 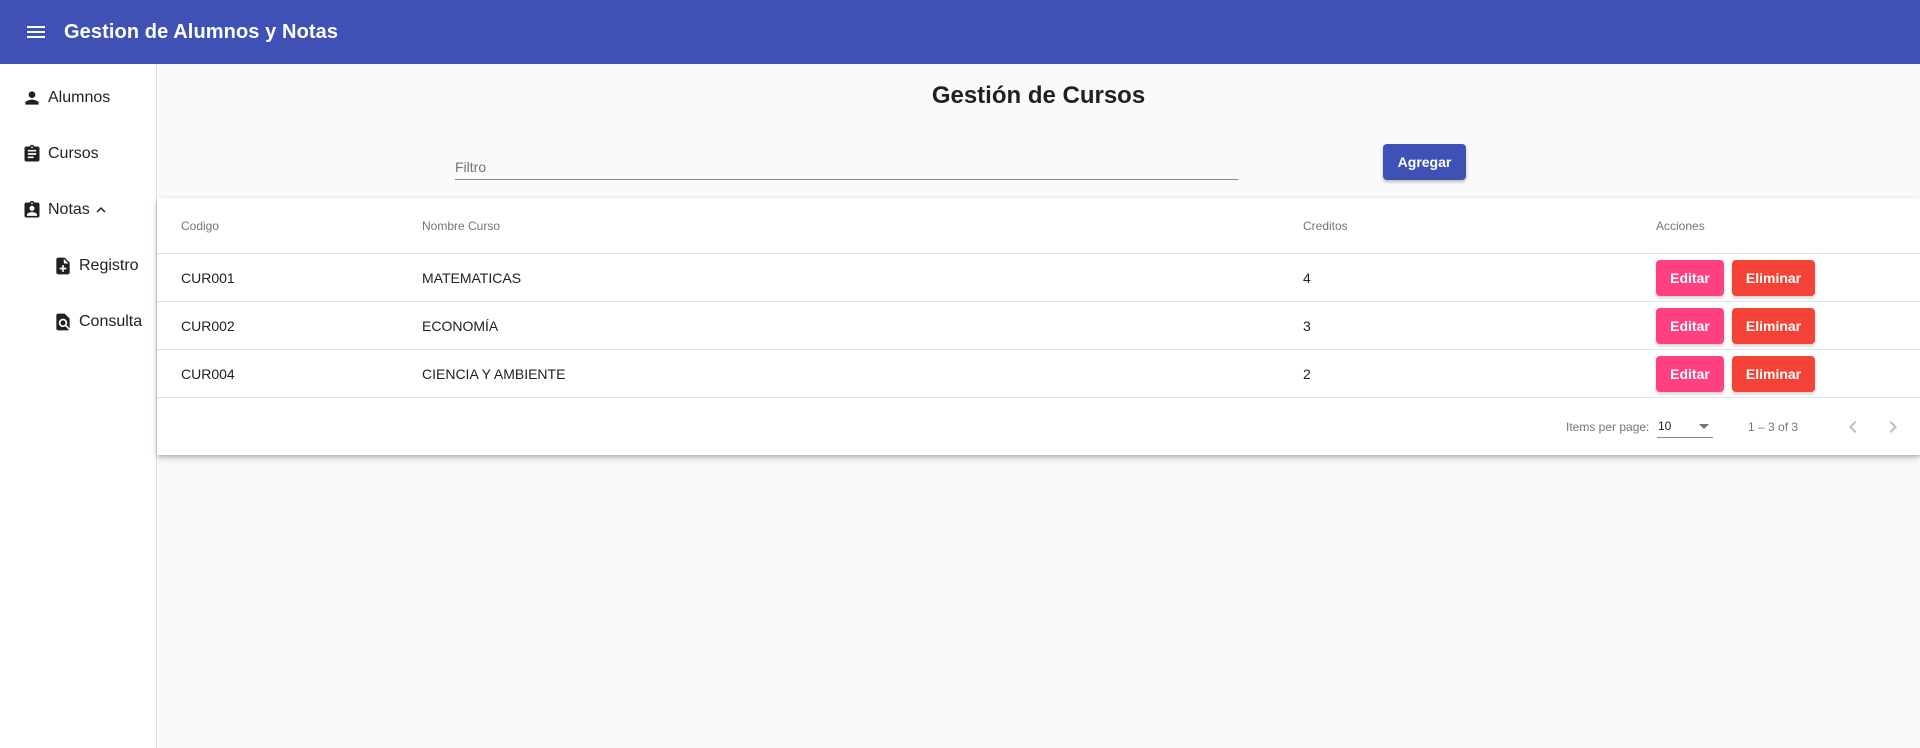 I want to click on sidebar-item-label: Registro, so click(x=109, y=265).